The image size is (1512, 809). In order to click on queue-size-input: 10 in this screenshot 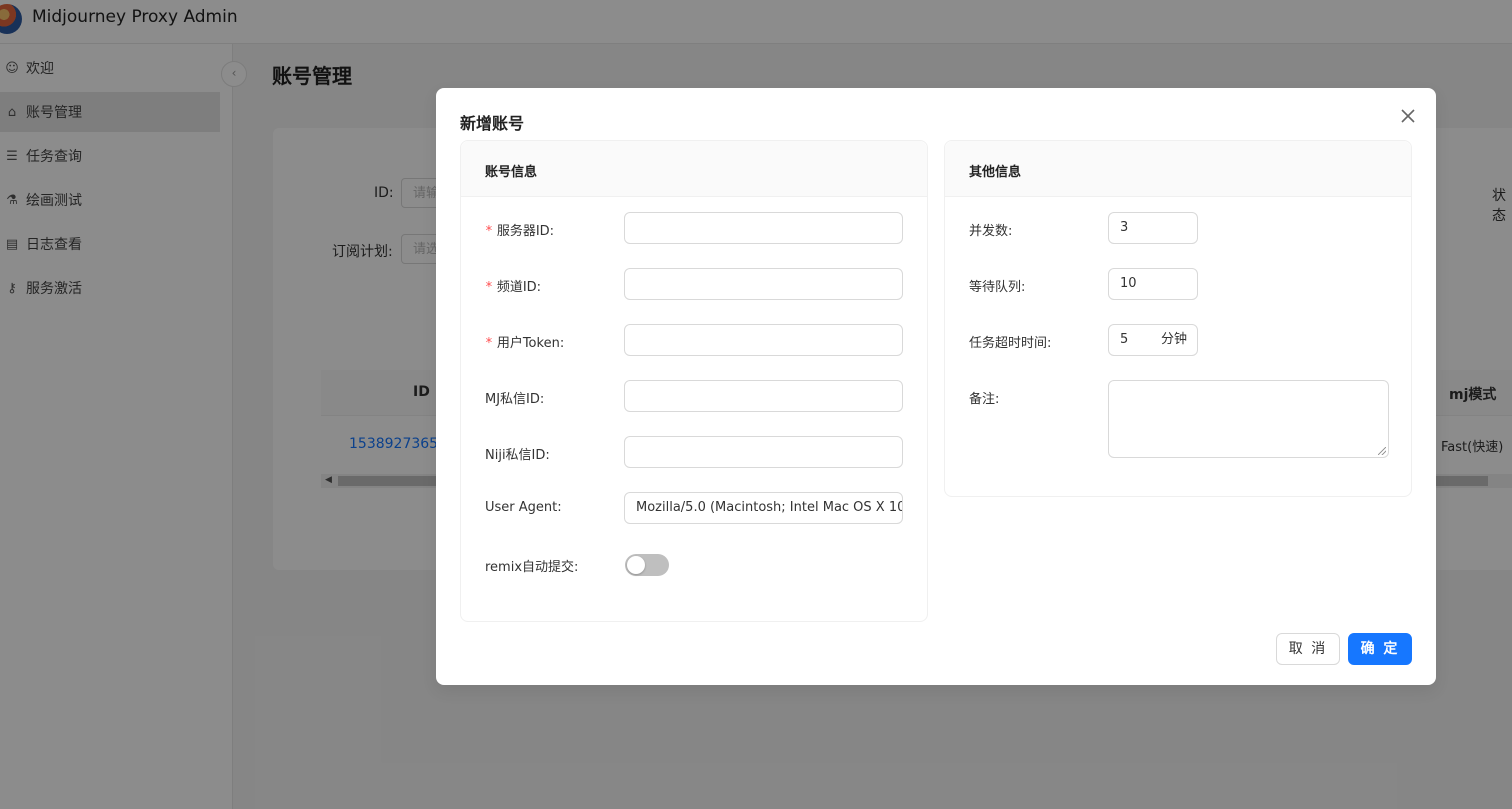, I will do `click(1153, 284)`.